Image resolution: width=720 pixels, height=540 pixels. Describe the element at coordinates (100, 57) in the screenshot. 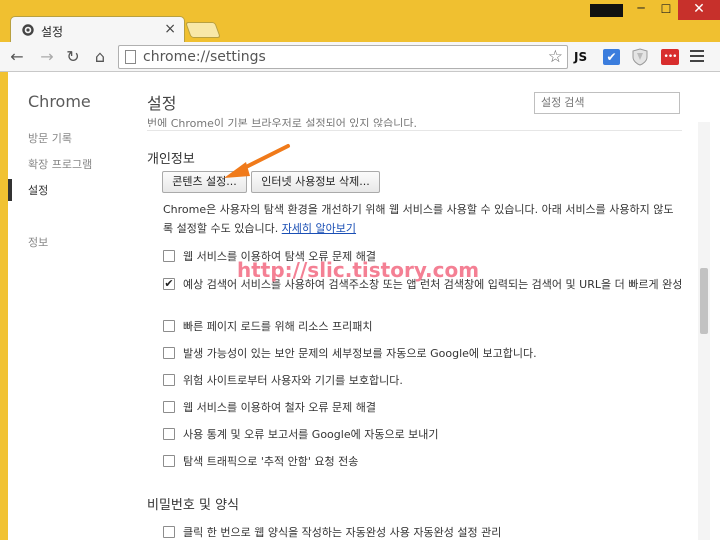

I see `home-button: ⌂` at that location.